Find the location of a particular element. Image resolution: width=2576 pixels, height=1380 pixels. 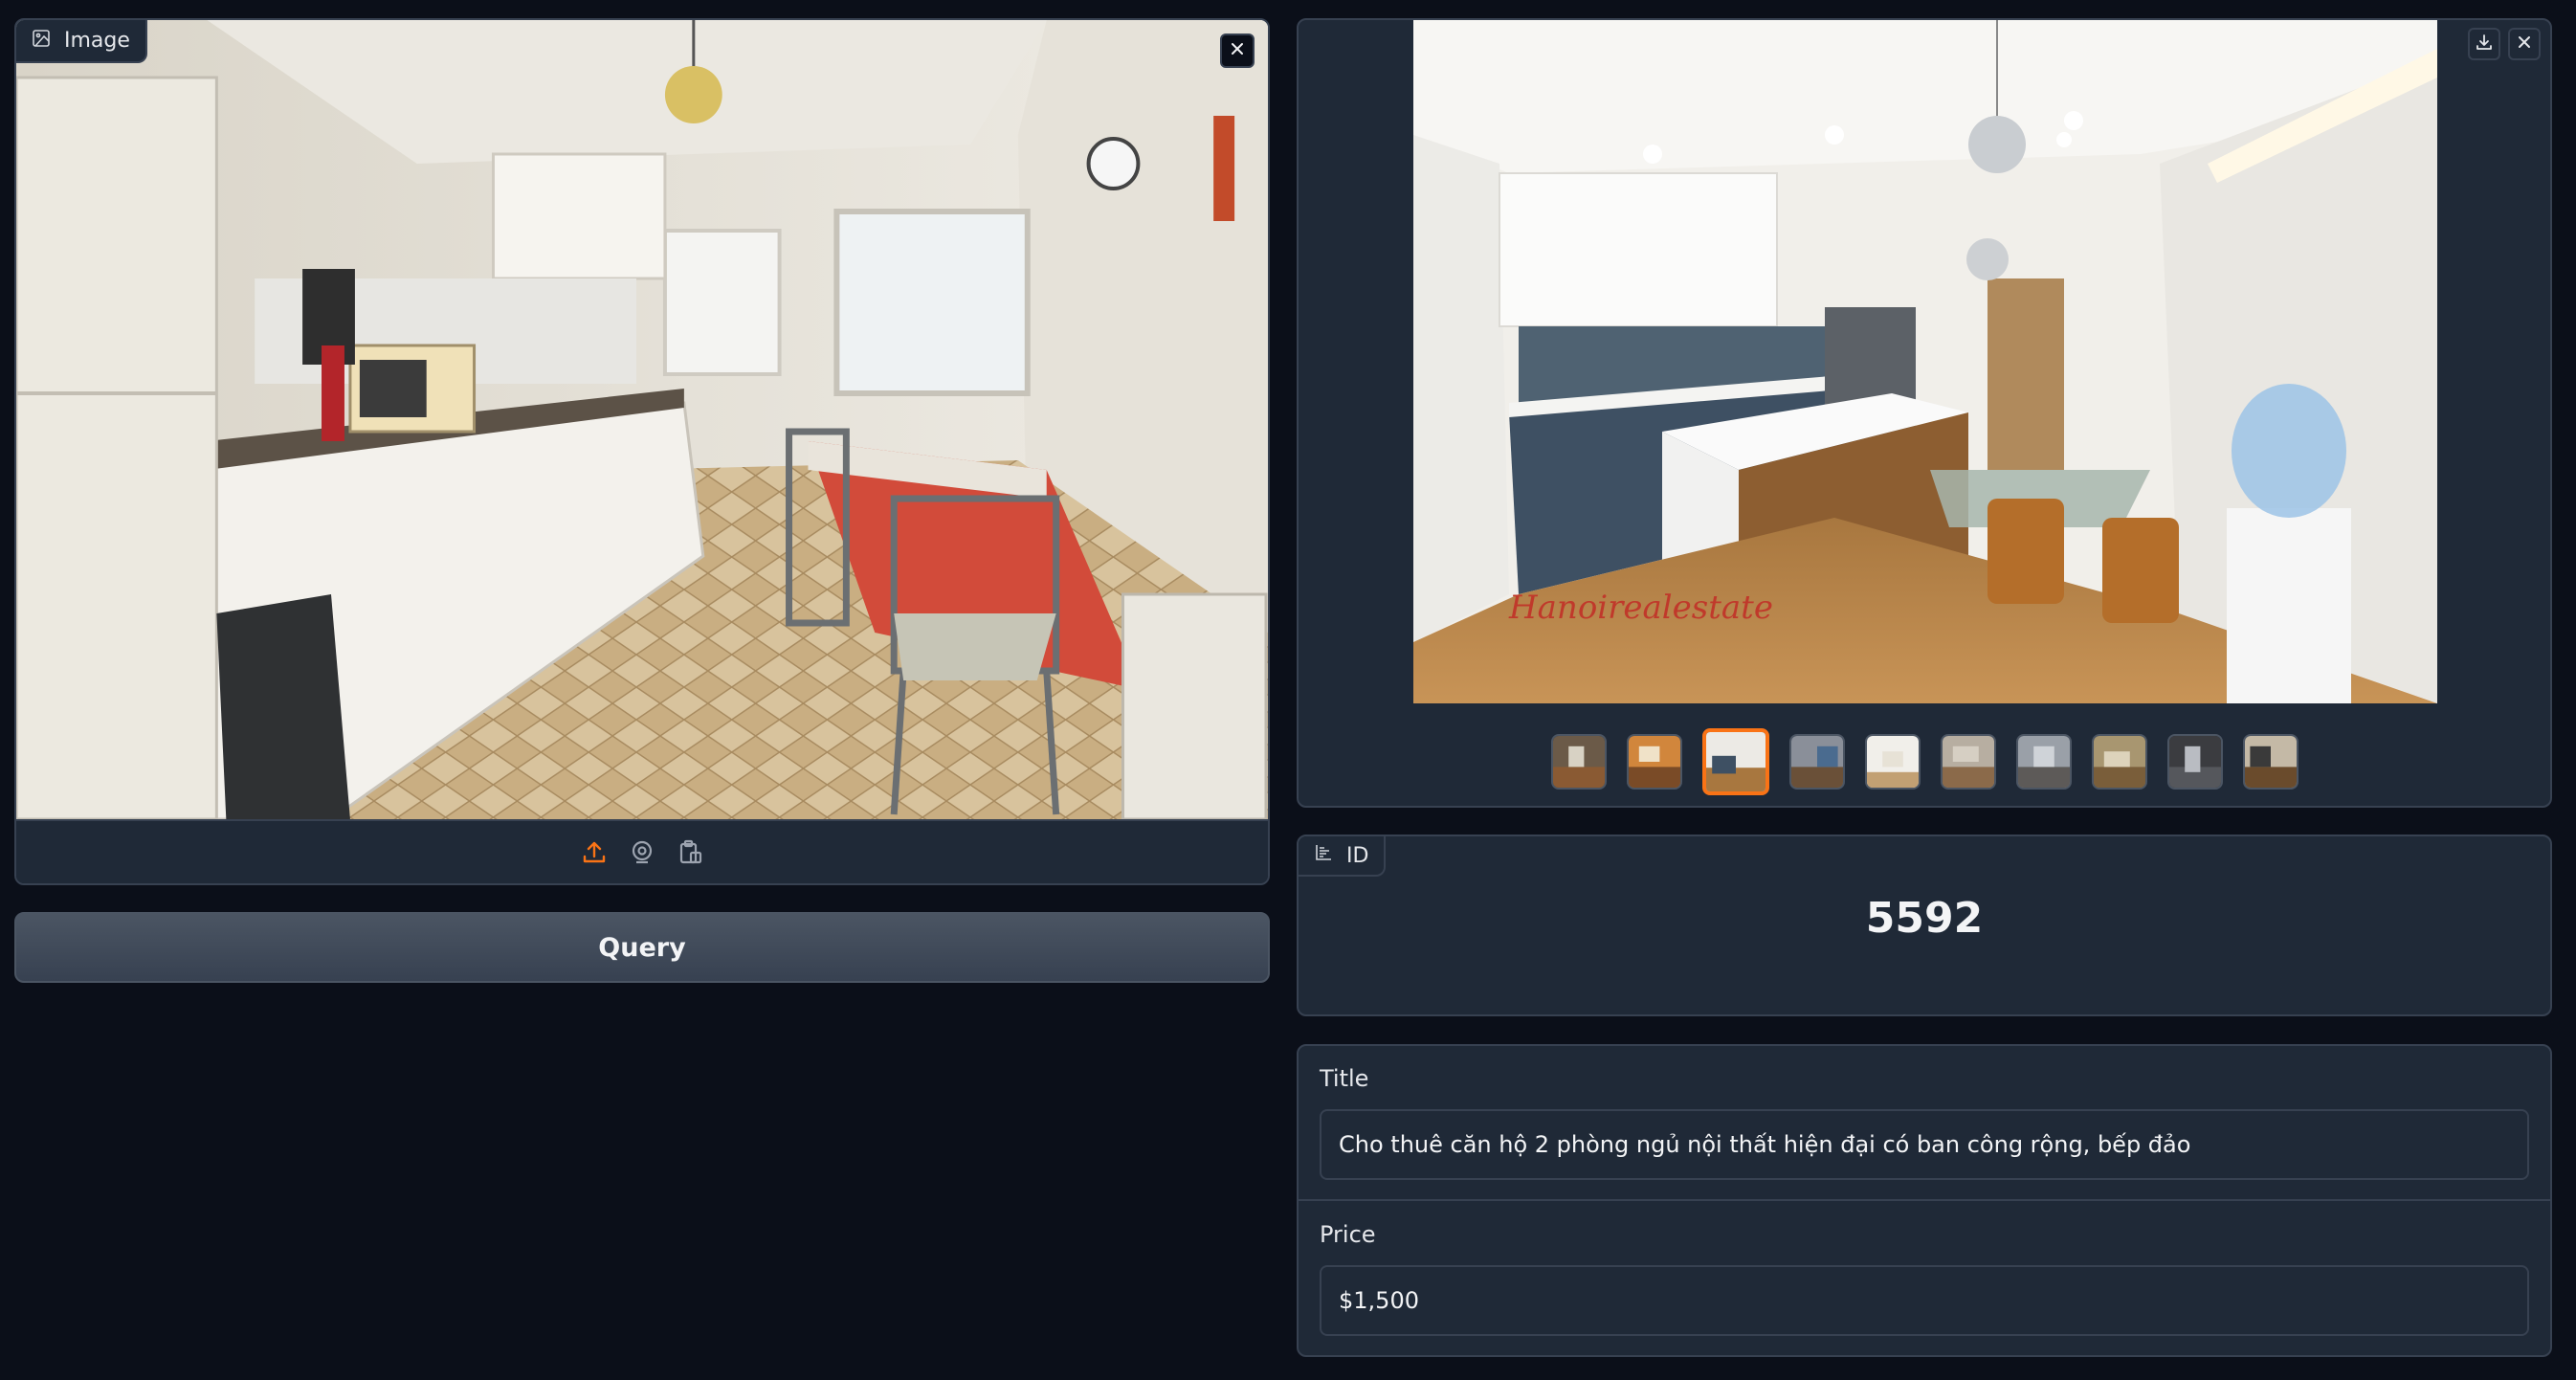

svg-text: Hanoirealestate is located at coordinates (1640, 608).